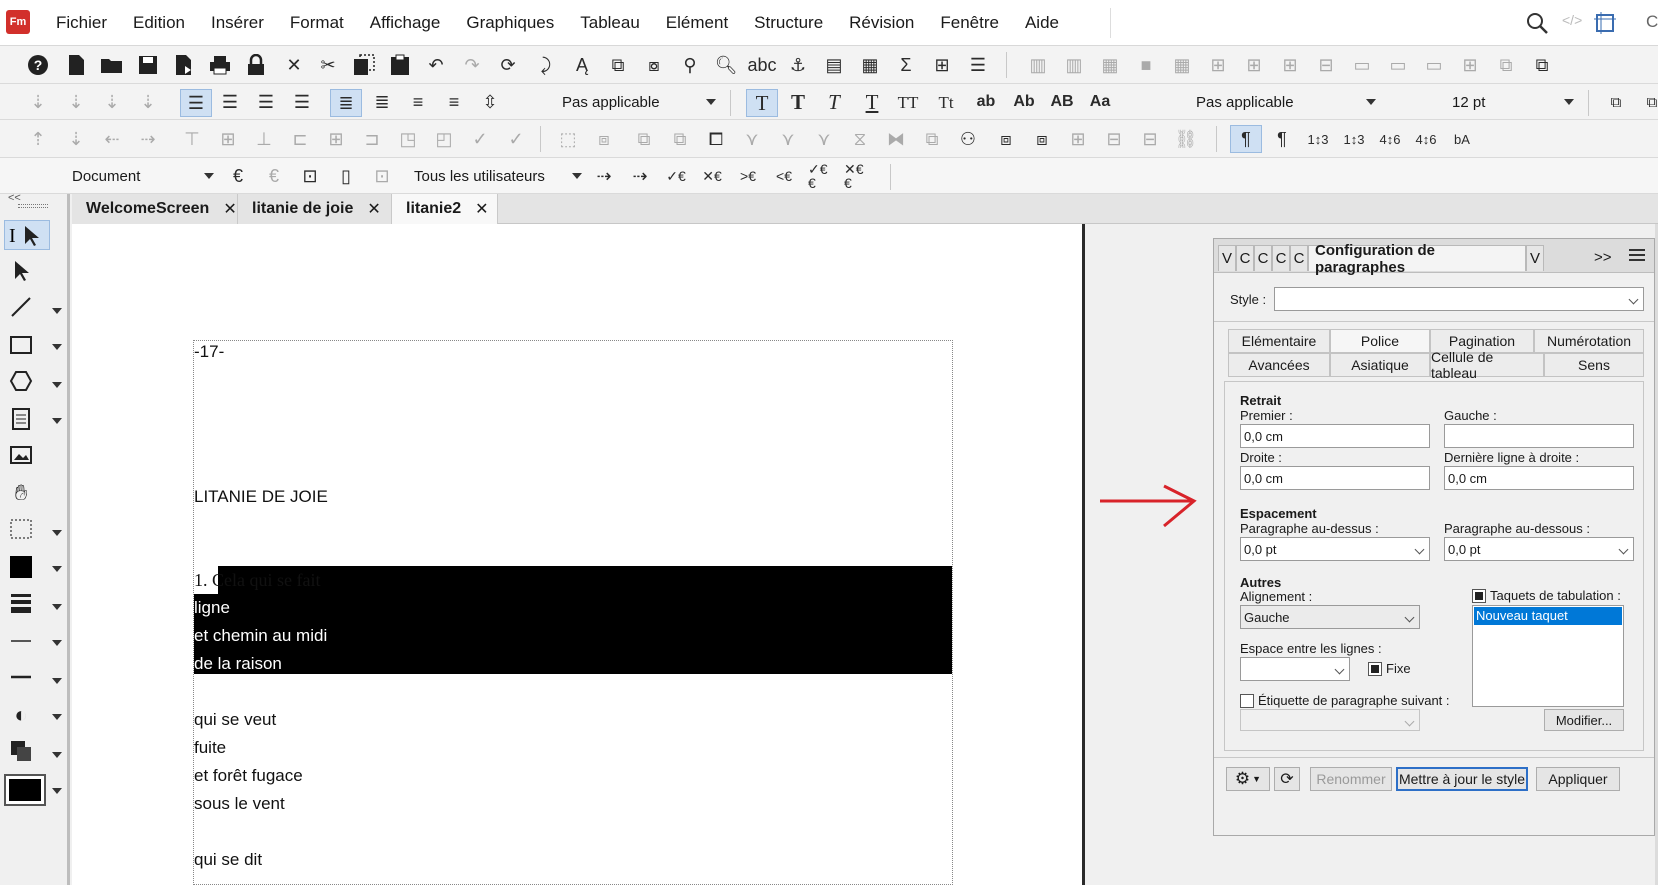 The image size is (1658, 885). I want to click on variable-icon: ⧉, so click(618, 65).